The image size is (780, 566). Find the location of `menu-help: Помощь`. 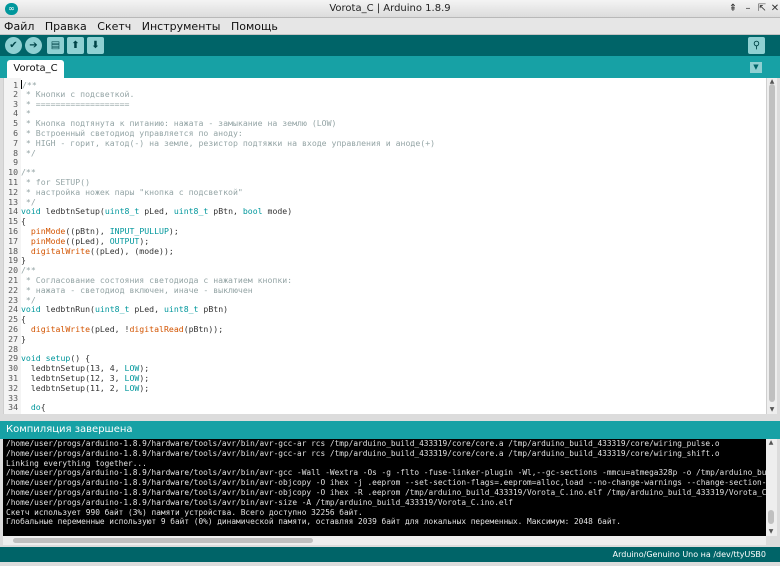

menu-help: Помощь is located at coordinates (254, 26).